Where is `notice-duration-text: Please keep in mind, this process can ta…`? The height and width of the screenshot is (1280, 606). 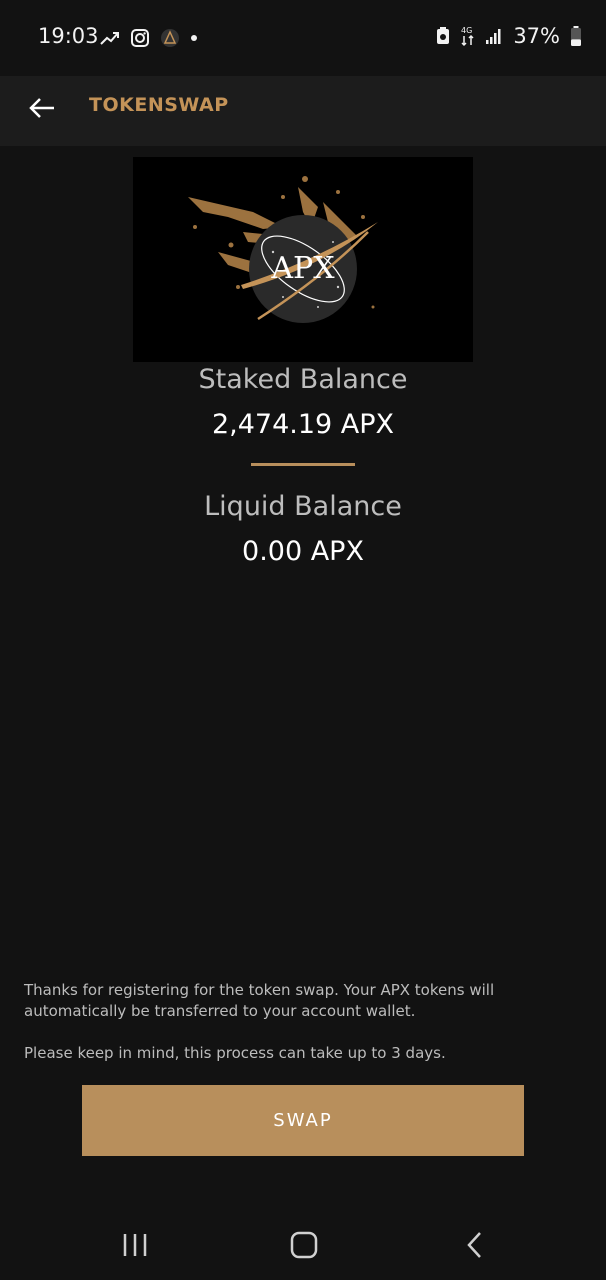
notice-duration-text: Please keep in mind, this process can ta… is located at coordinates (235, 1053).